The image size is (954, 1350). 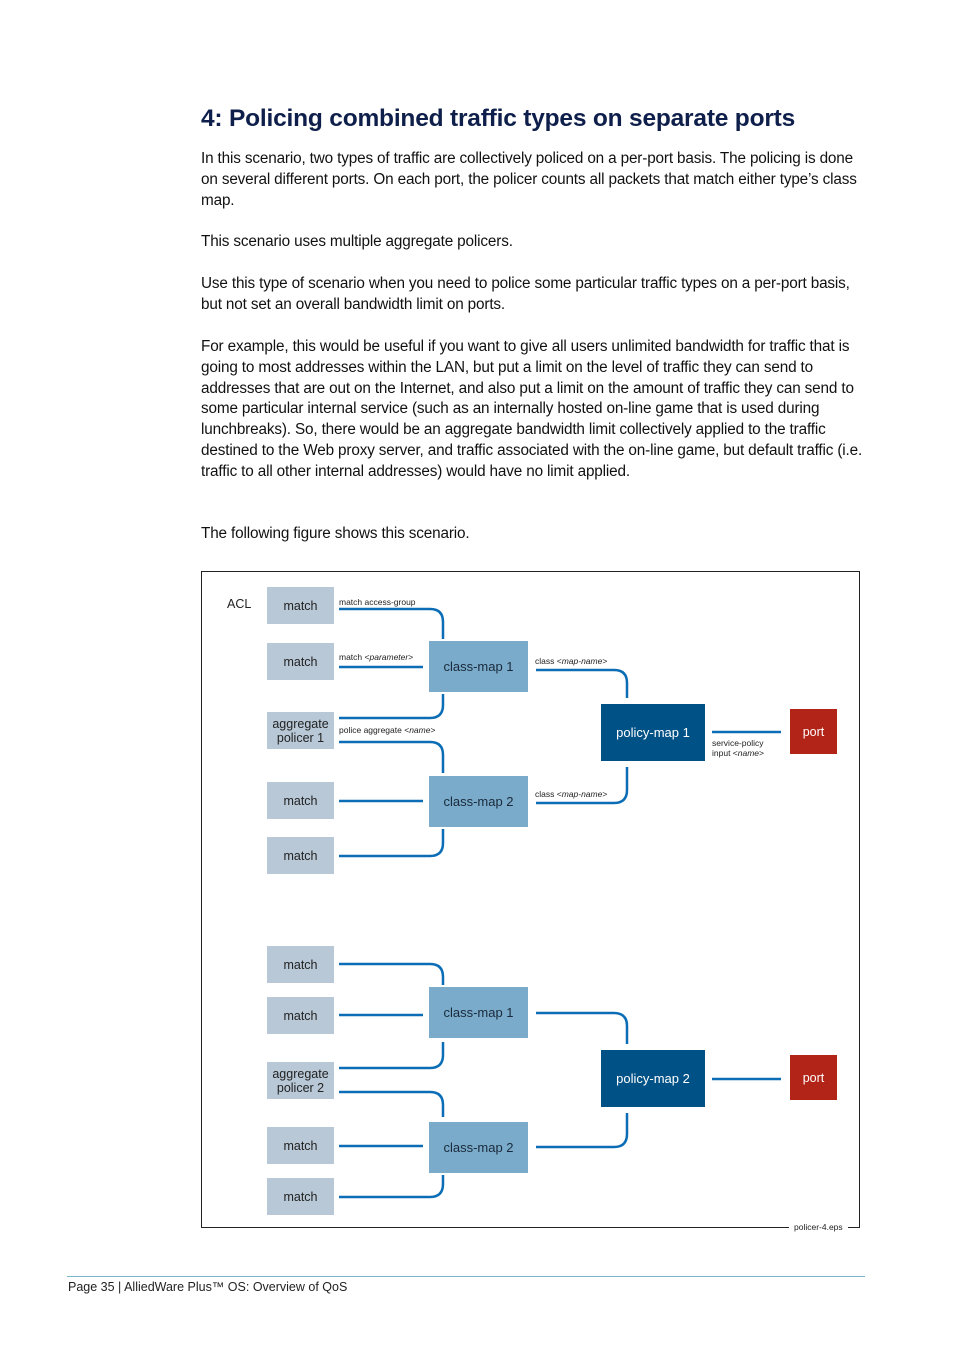 What do you see at coordinates (239, 604) in the screenshot?
I see `acl-label: ACL` at bounding box center [239, 604].